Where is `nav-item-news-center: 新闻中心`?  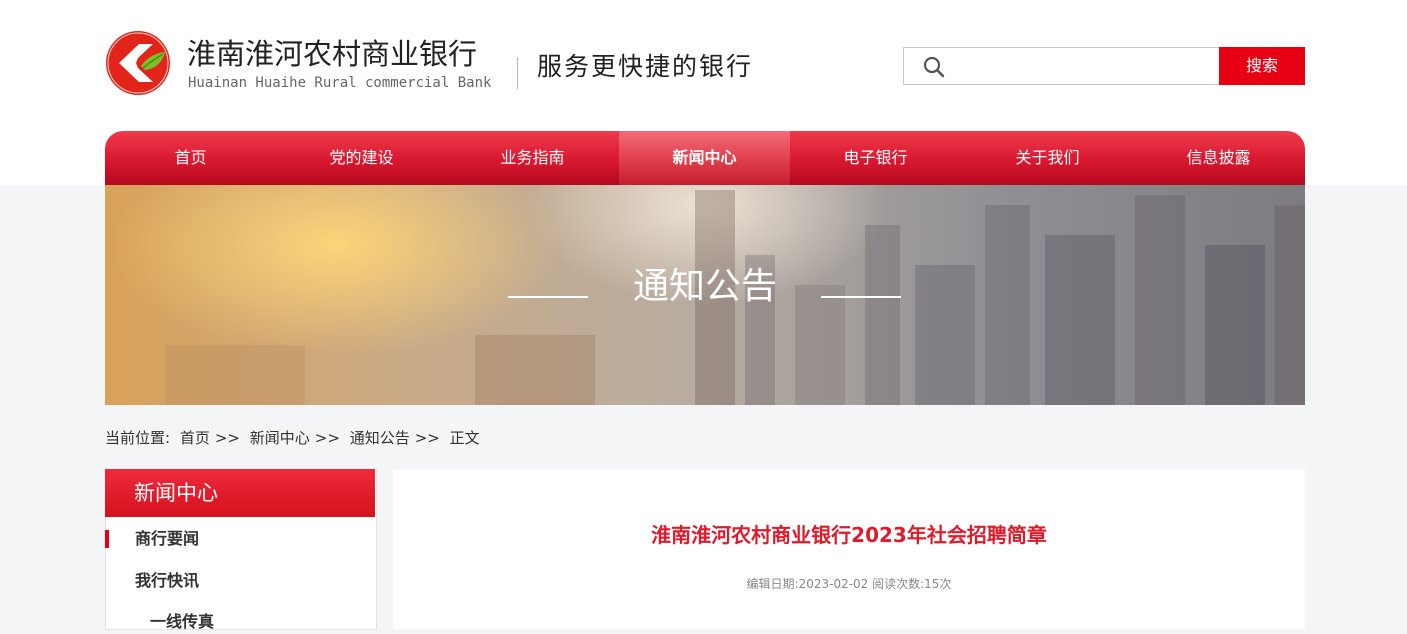 nav-item-news-center: 新闻中心 is located at coordinates (704, 158).